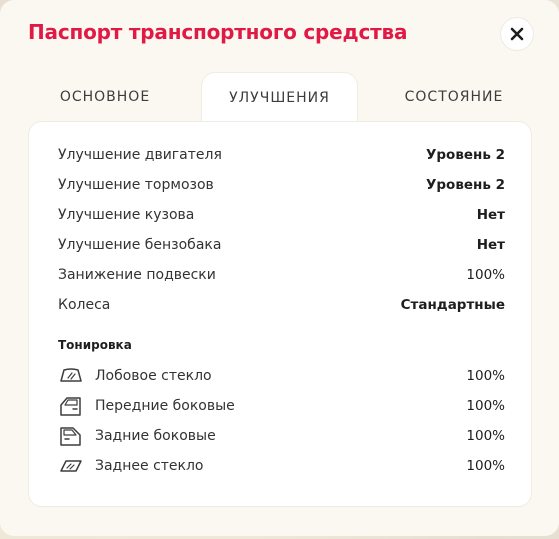 This screenshot has height=539, width=559. Describe the element at coordinates (95, 345) in the screenshot. I see `tinting-heading: Тонировка` at that location.